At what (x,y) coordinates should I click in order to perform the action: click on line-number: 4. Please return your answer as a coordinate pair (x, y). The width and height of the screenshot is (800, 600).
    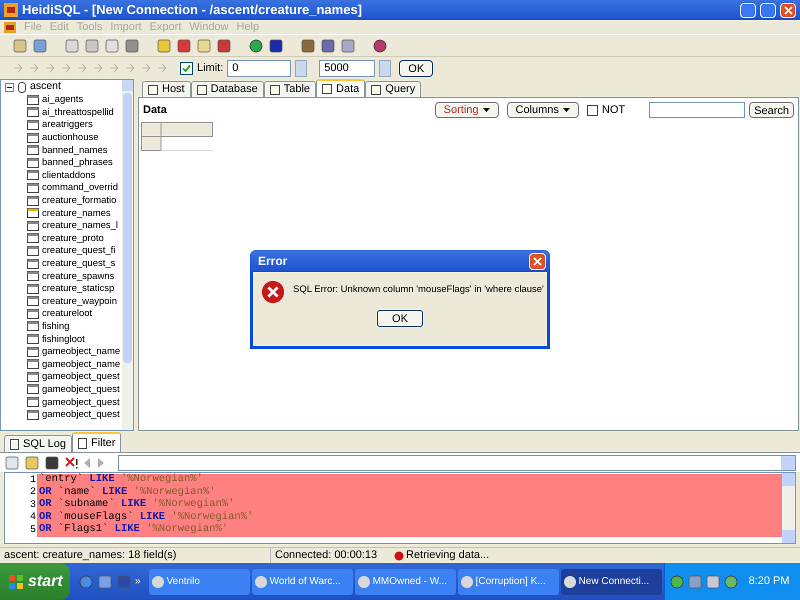
    Looking at the image, I should click on (32, 518).